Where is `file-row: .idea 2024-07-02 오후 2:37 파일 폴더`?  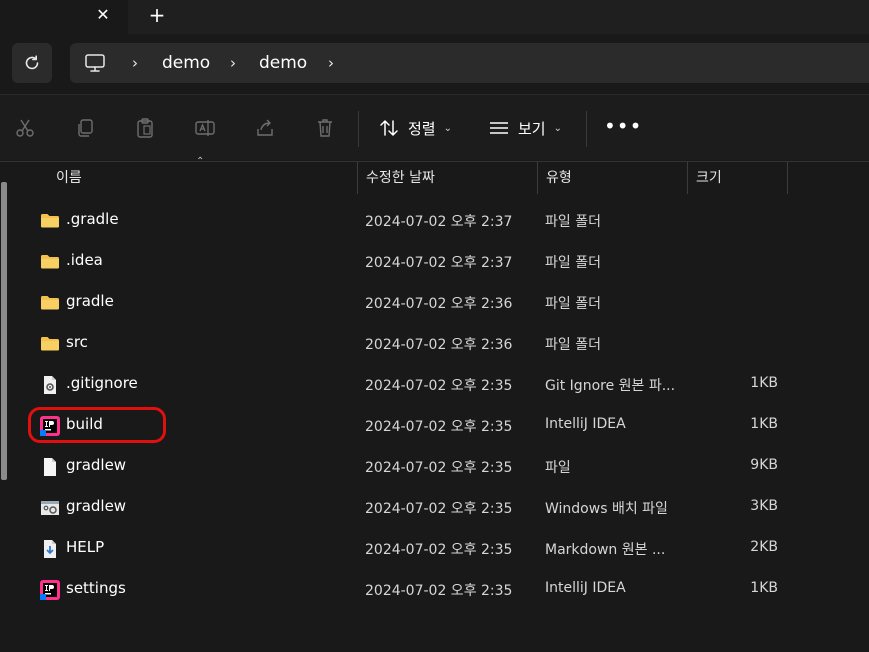 file-row: .idea 2024-07-02 오후 2:37 파일 폴더 is located at coordinates (437, 261).